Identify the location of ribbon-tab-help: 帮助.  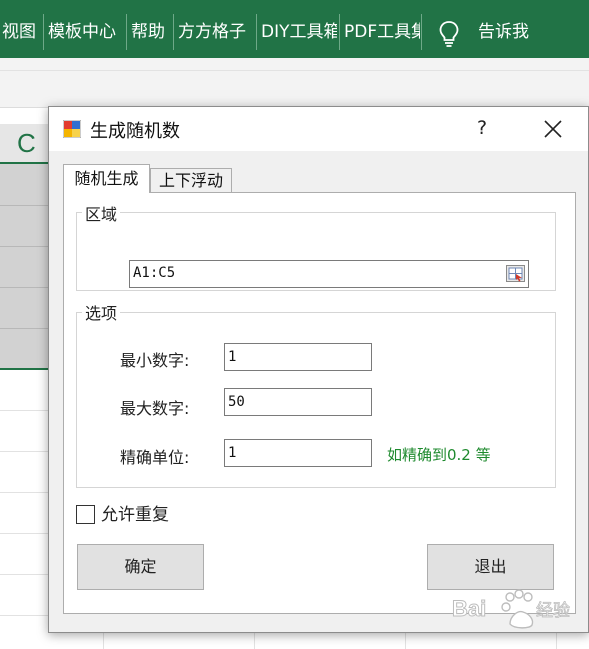
(150, 29).